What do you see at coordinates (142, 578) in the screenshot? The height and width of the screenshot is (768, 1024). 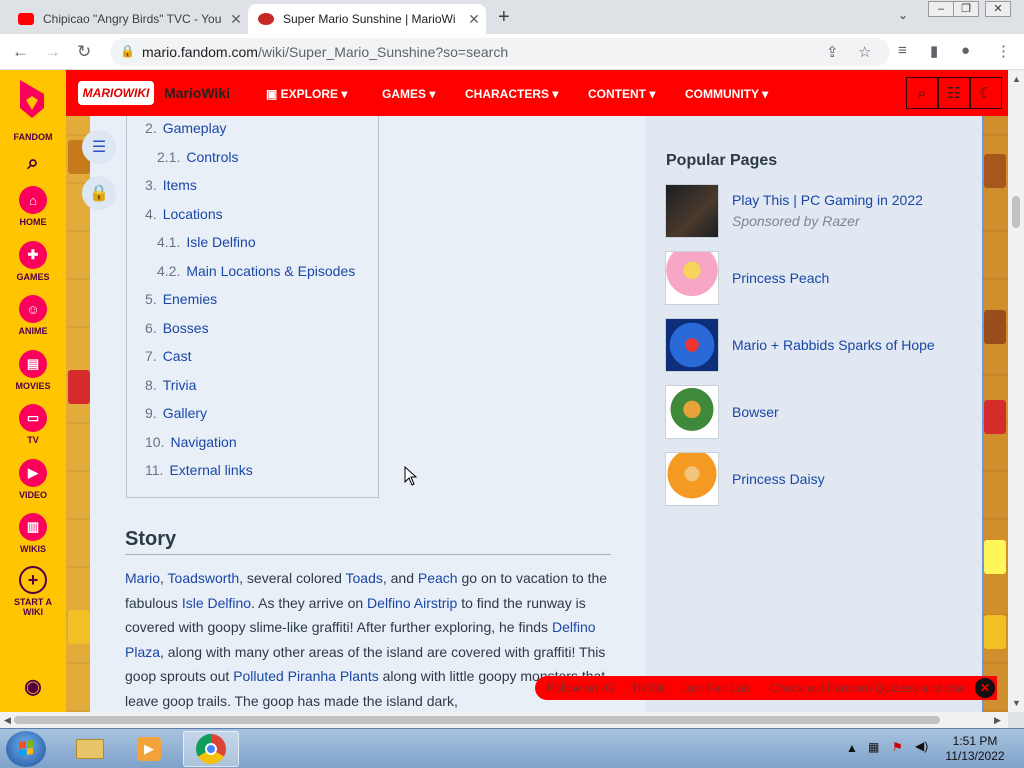 I see `wiki-link: Mario` at bounding box center [142, 578].